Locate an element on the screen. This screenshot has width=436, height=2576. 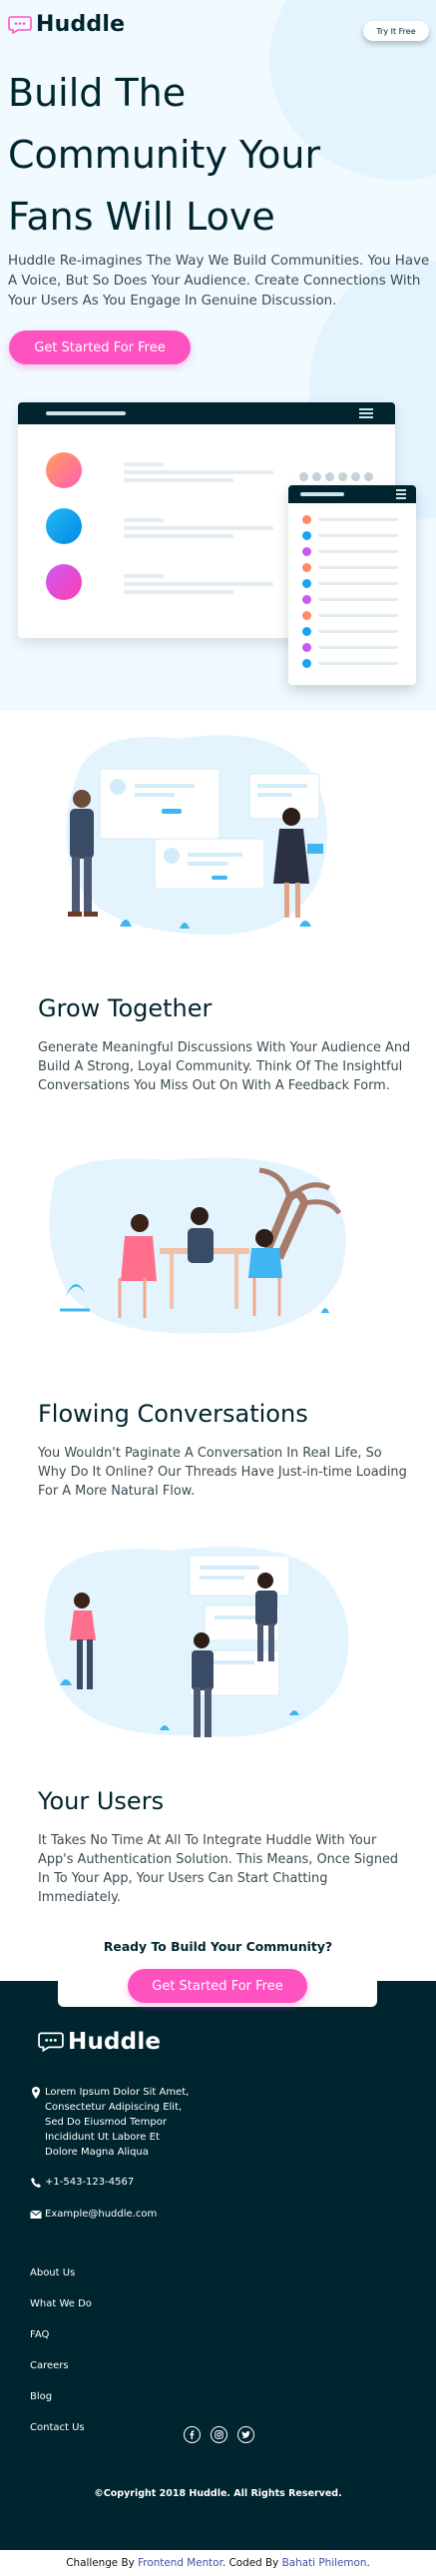
feature-title: Your Users is located at coordinates (101, 1801).